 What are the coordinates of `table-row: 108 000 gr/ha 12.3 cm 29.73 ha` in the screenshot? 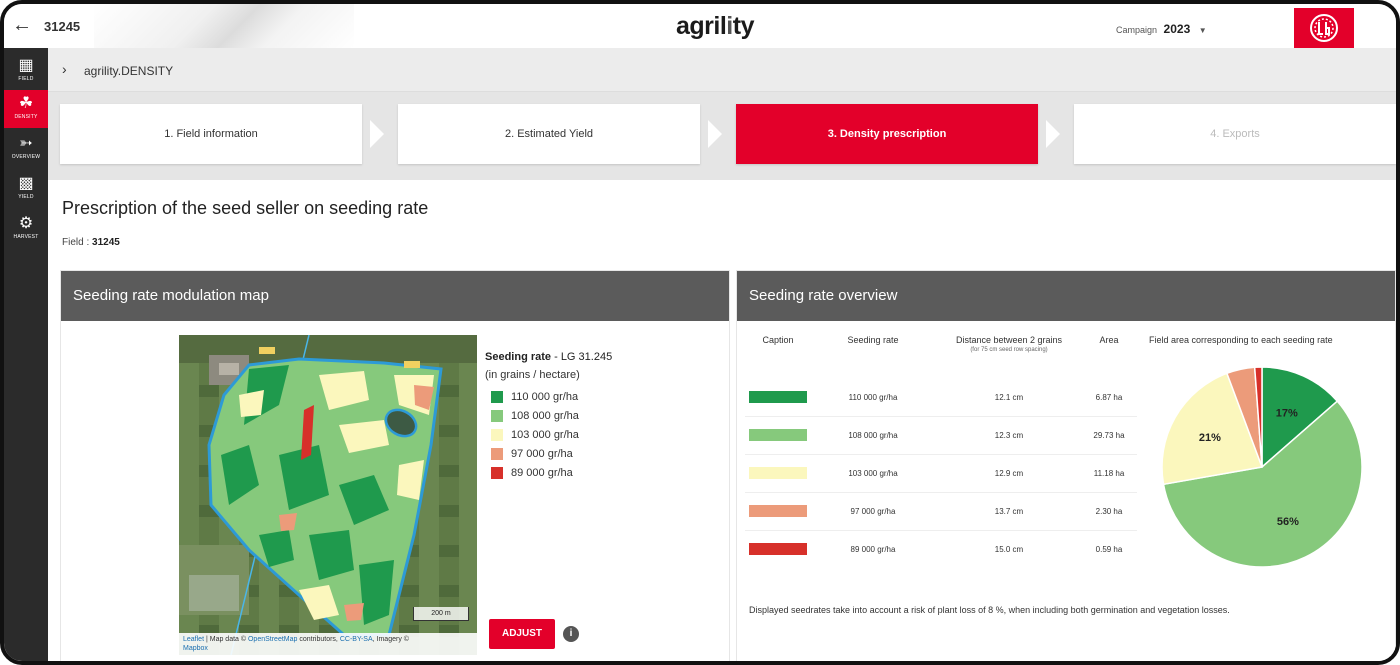 It's located at (941, 436).